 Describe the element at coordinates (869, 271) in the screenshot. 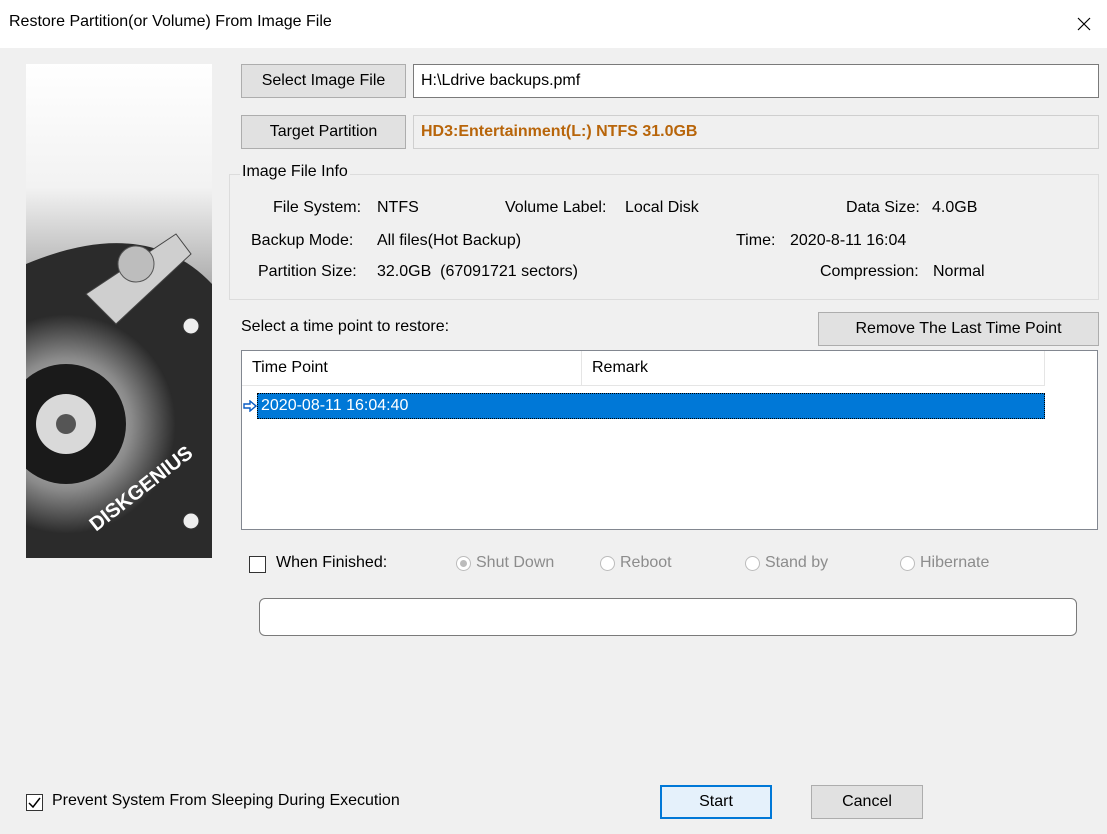

I see `compression-label: Compression:` at that location.